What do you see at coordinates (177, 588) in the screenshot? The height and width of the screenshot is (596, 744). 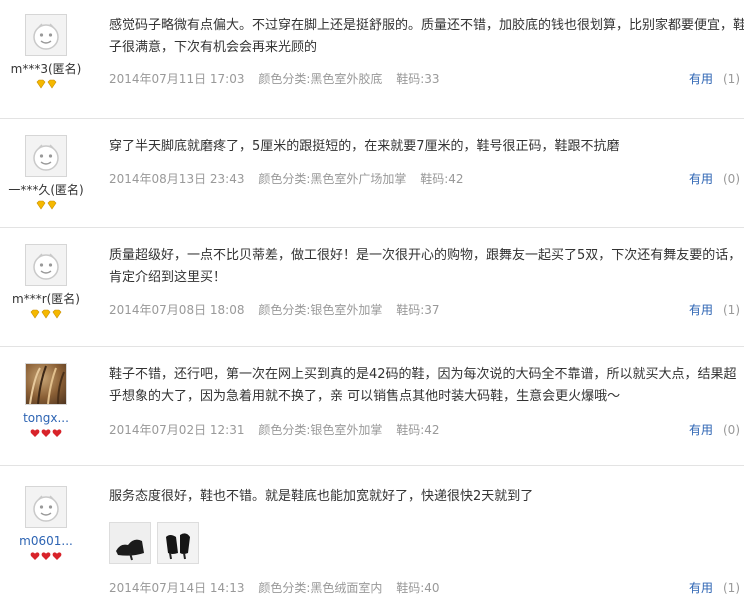 I see `review-date: 2014年07月14日 14:13` at bounding box center [177, 588].